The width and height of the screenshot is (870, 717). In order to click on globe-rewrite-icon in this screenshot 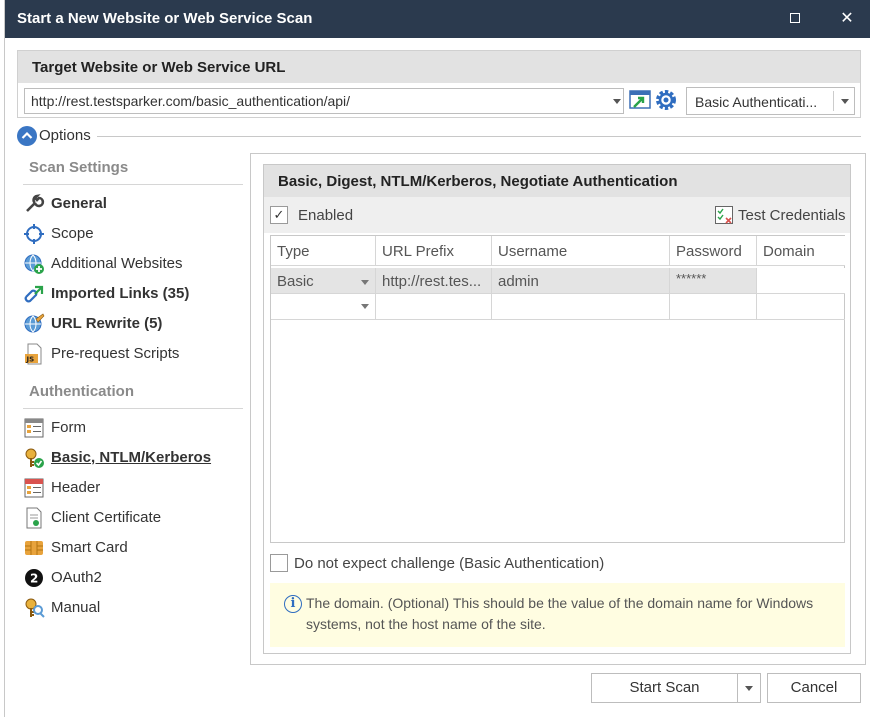, I will do `click(34, 323)`.